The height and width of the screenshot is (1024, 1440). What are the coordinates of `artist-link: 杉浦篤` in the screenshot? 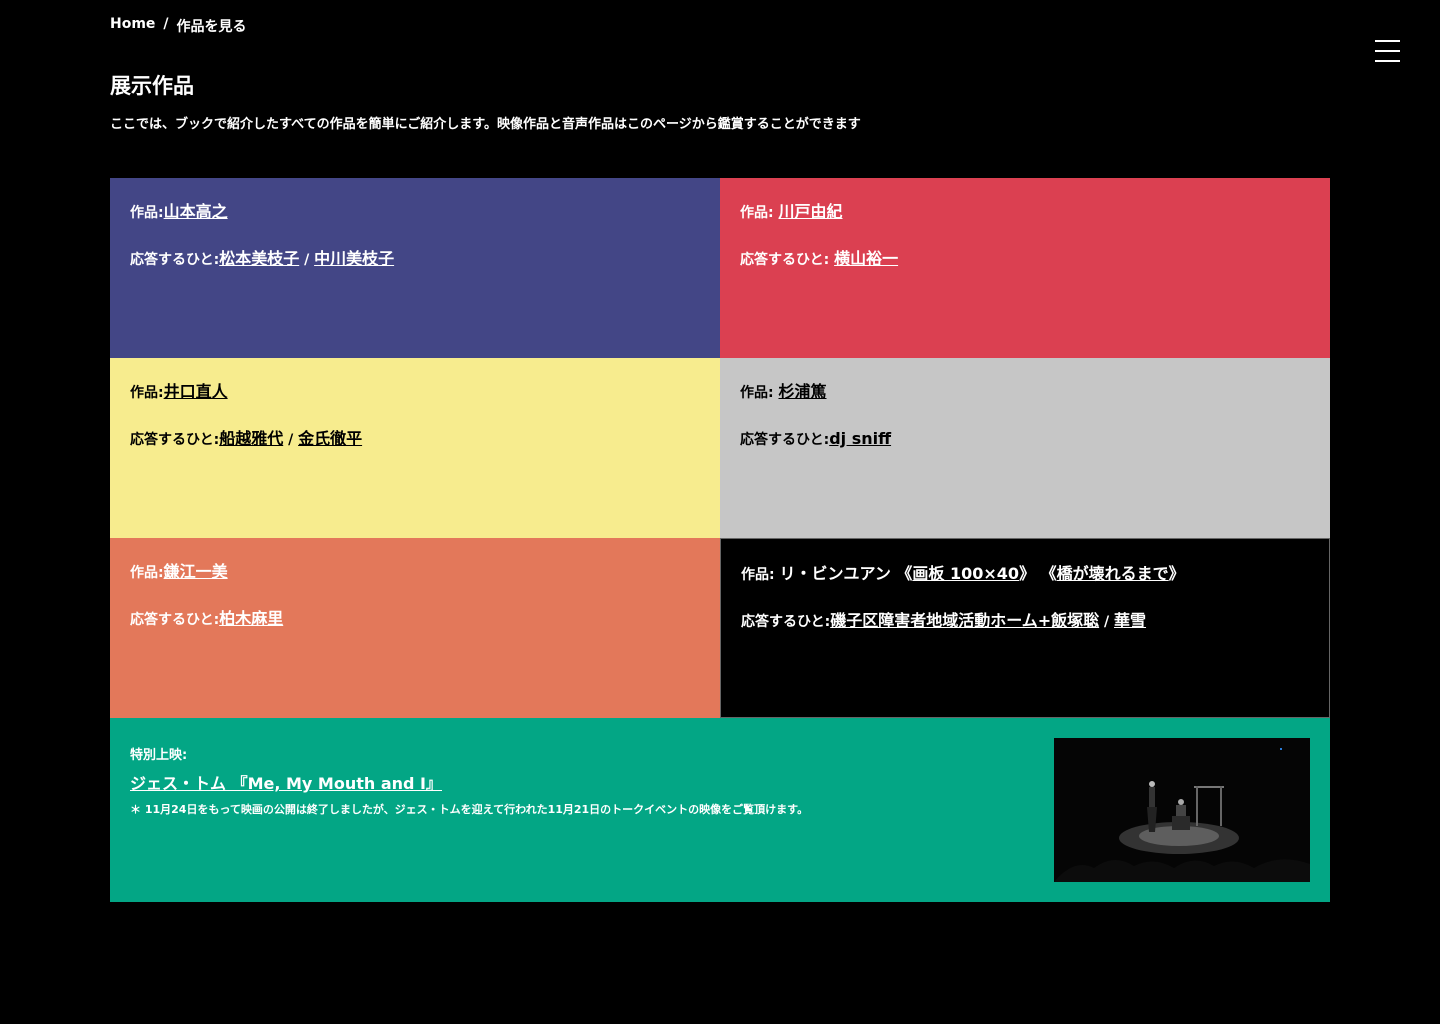 It's located at (802, 391).